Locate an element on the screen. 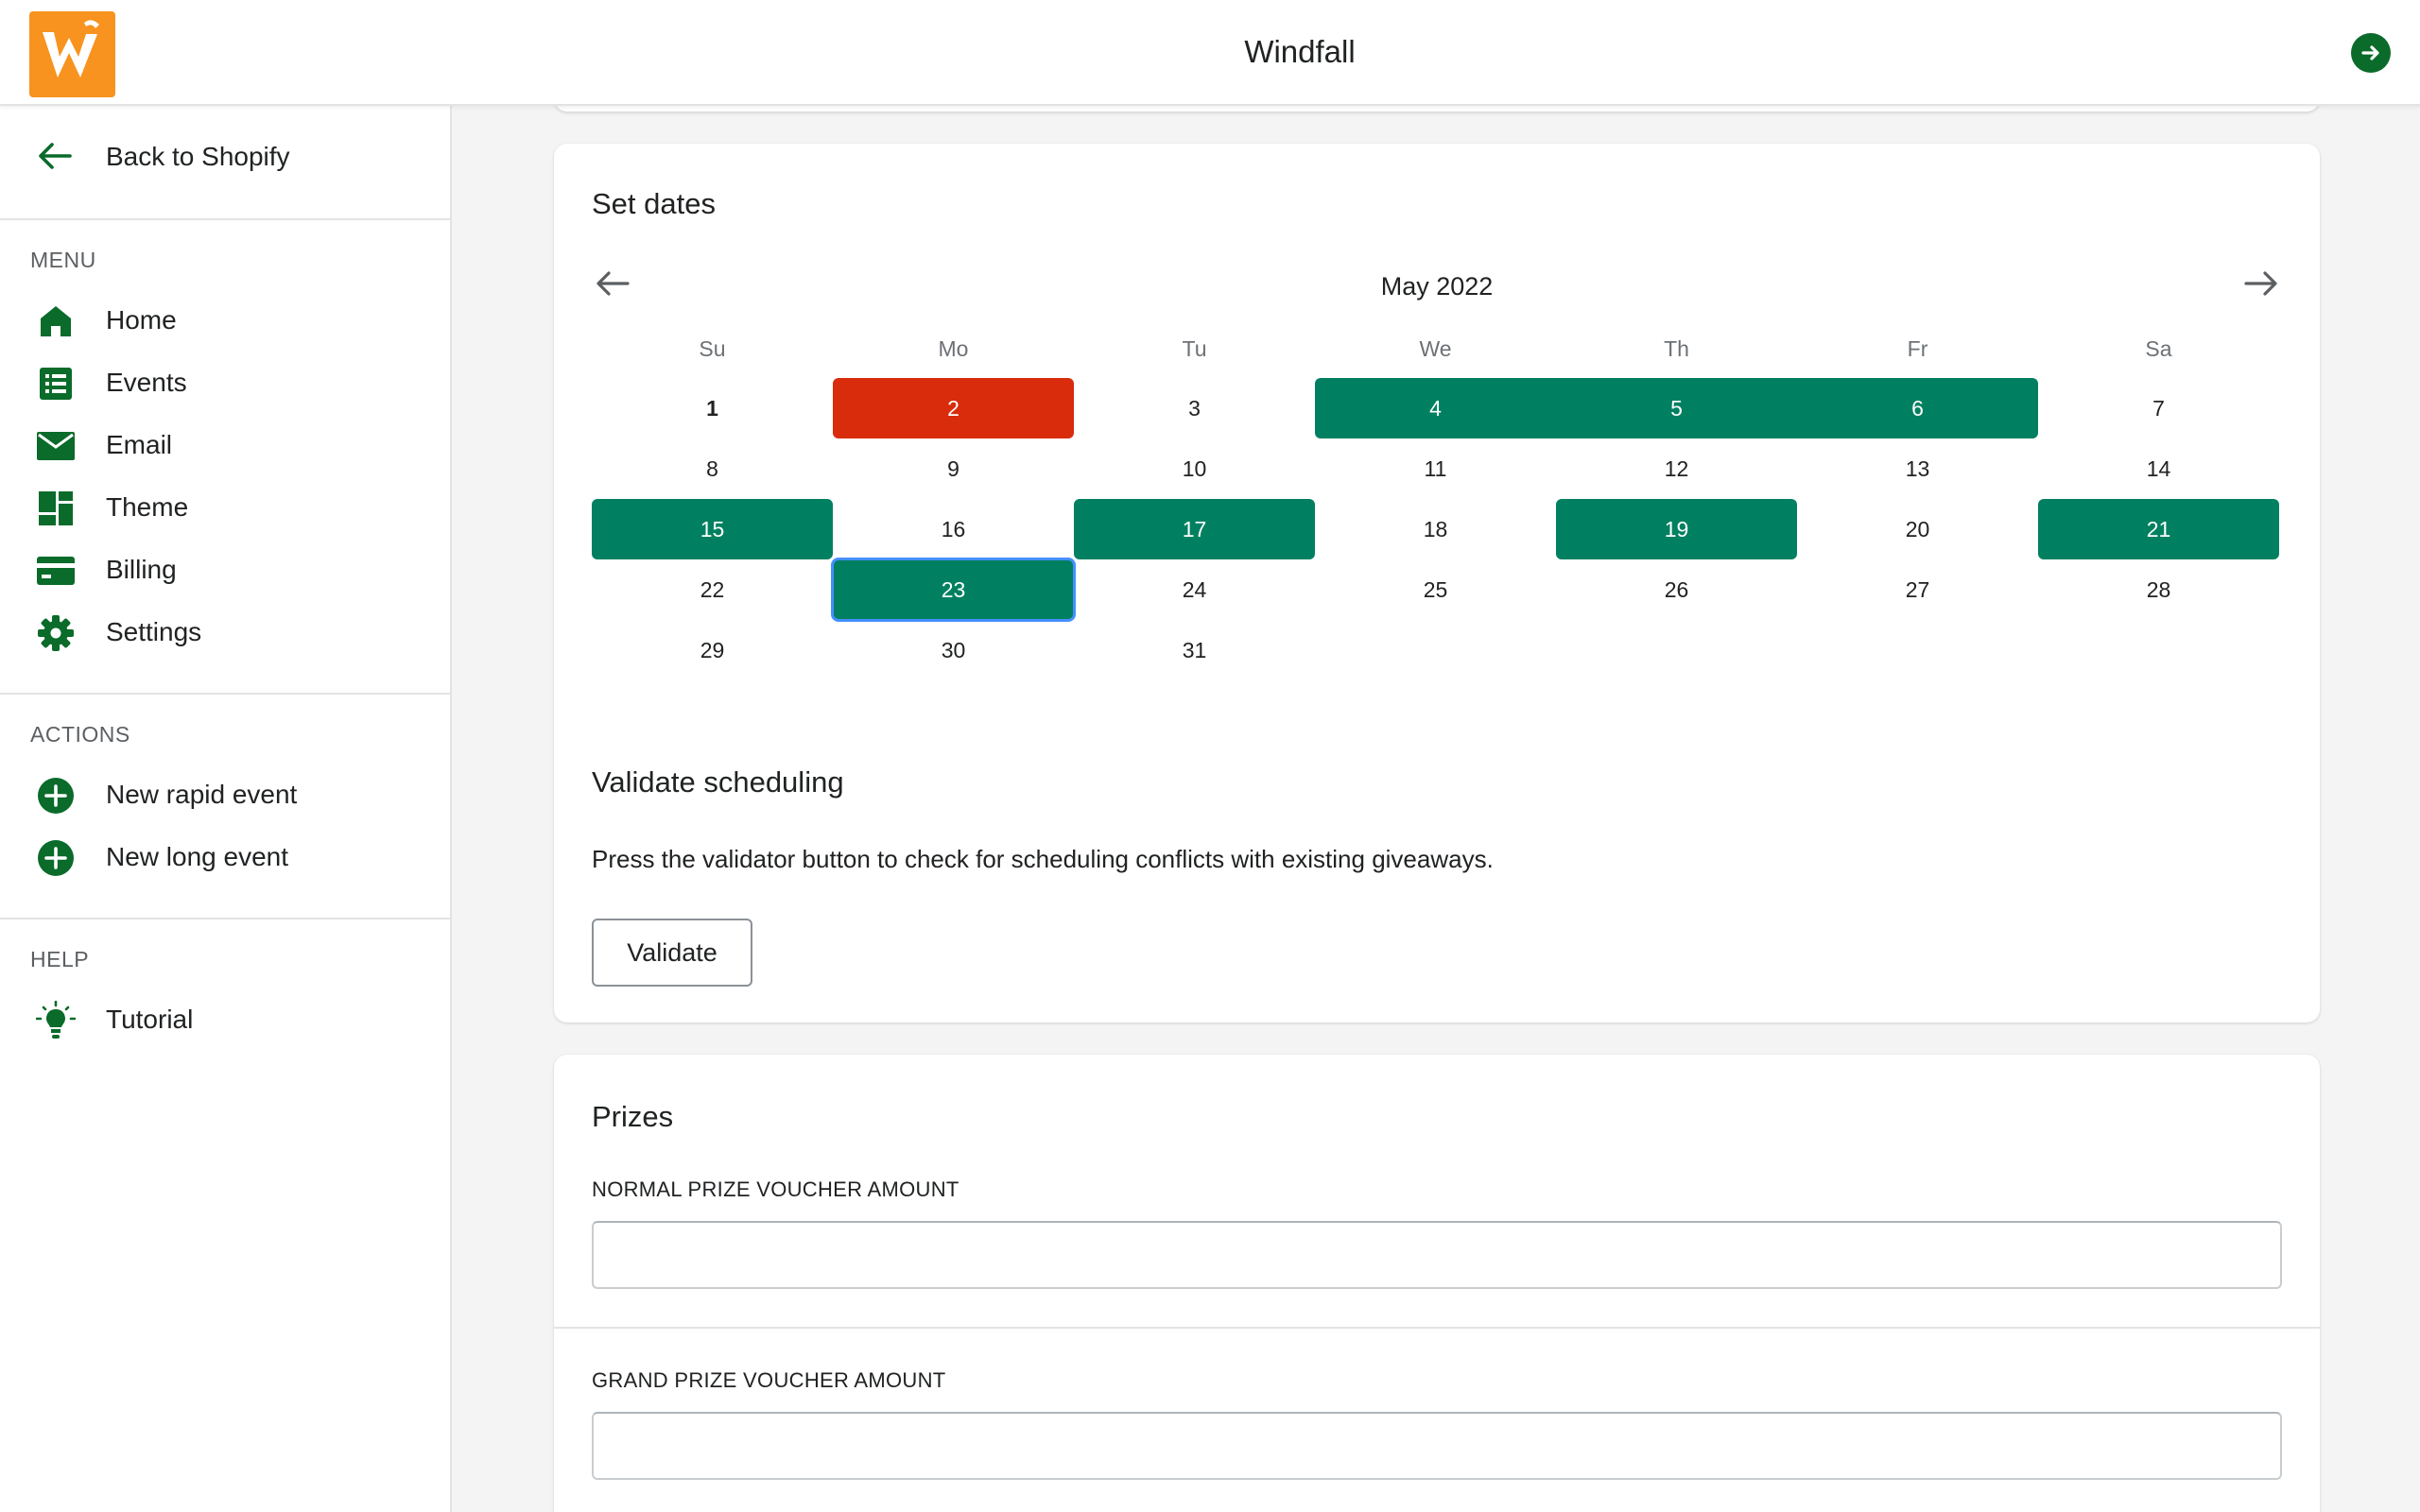 The image size is (2420, 1512). validate-button: Validate is located at coordinates (672, 953).